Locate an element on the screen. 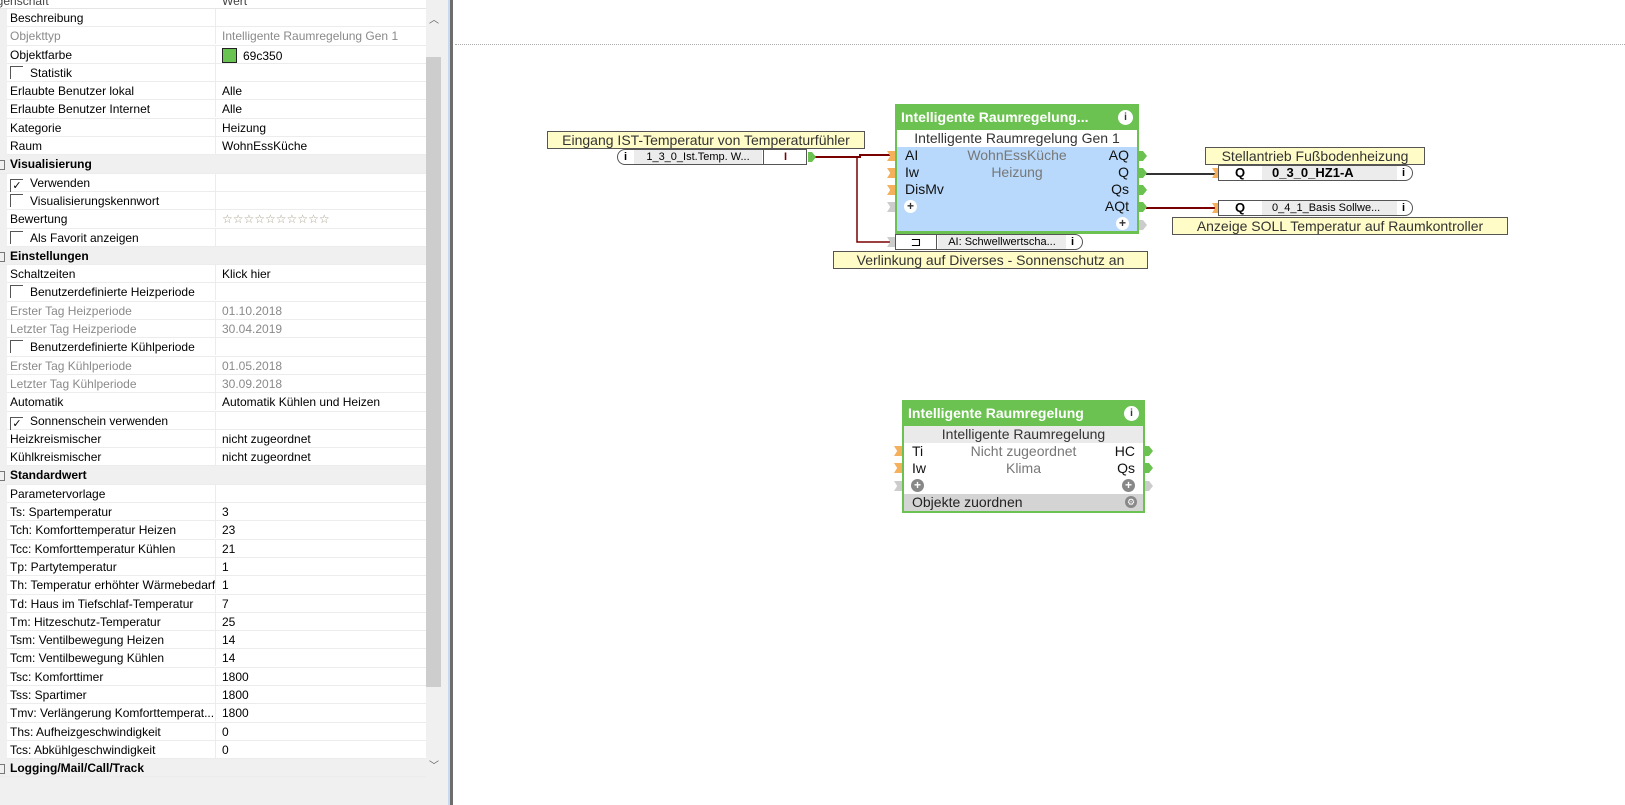 This screenshot has height=805, width=1625. input-dismv: DisMv is located at coordinates (924, 189).